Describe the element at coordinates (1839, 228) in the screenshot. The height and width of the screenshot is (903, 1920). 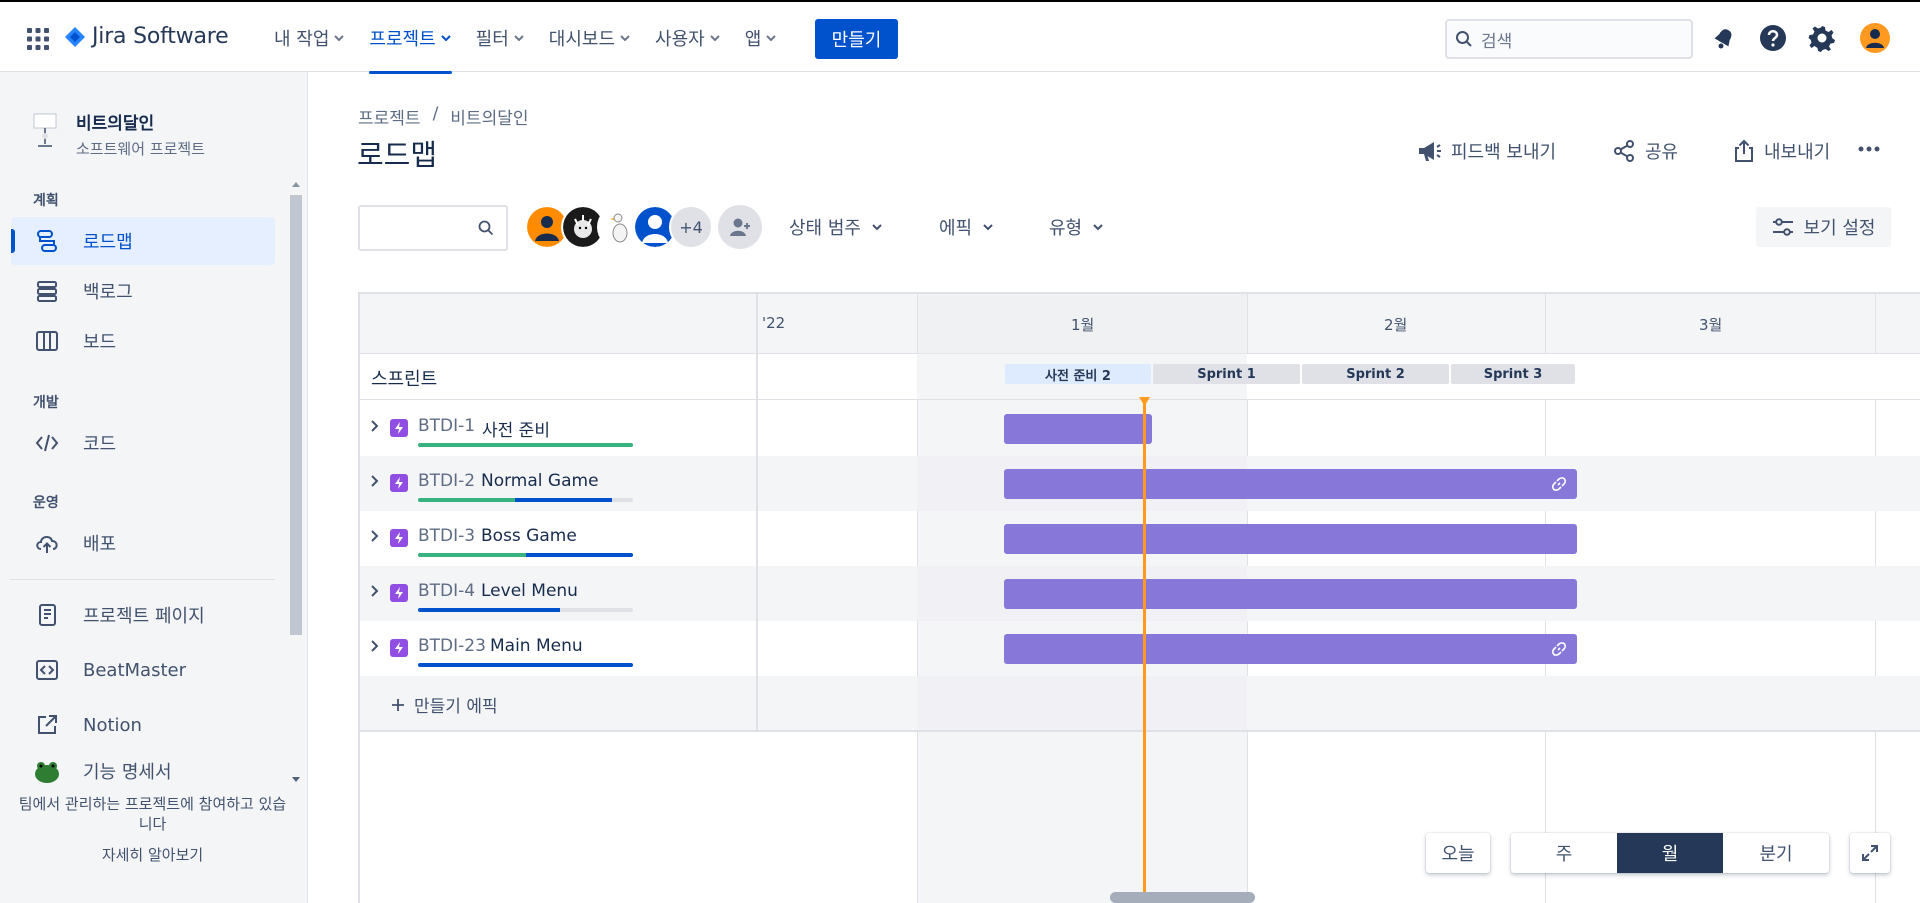
I see `view-settings-label: 보기 설정` at that location.